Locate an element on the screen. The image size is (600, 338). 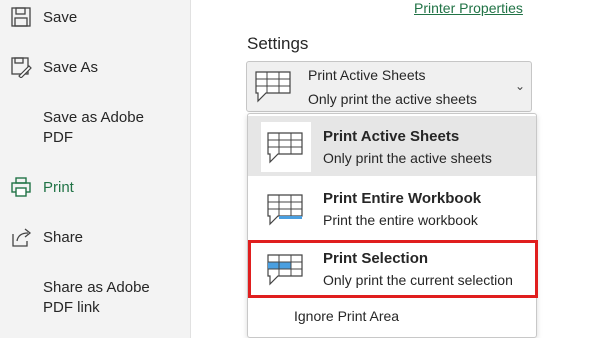
option-title: Print Entire Workbook is located at coordinates (402, 198).